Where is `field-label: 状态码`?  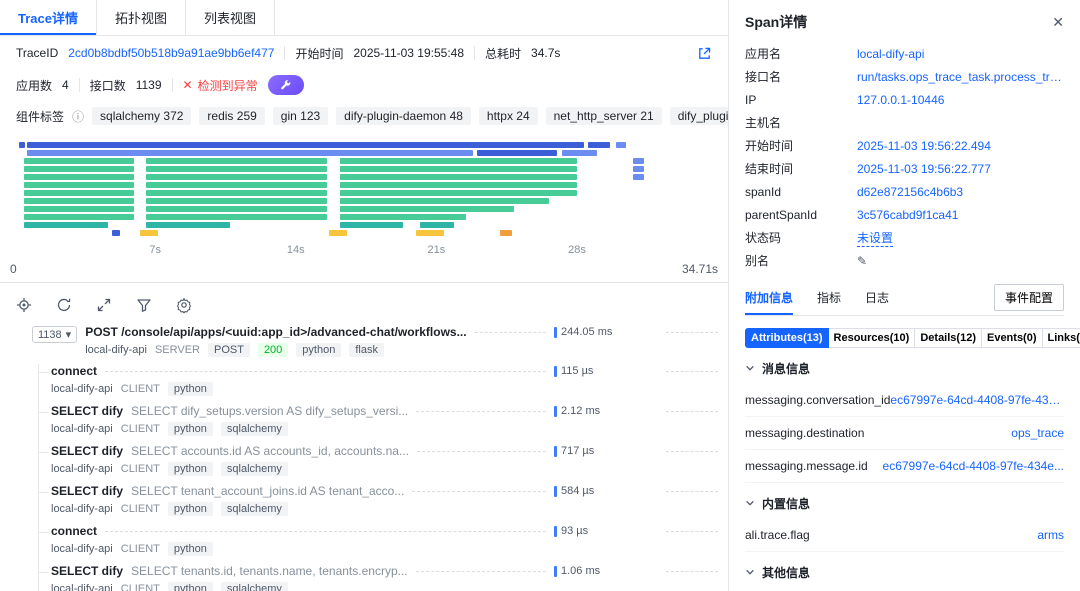 field-label: 状态码 is located at coordinates (763, 238).